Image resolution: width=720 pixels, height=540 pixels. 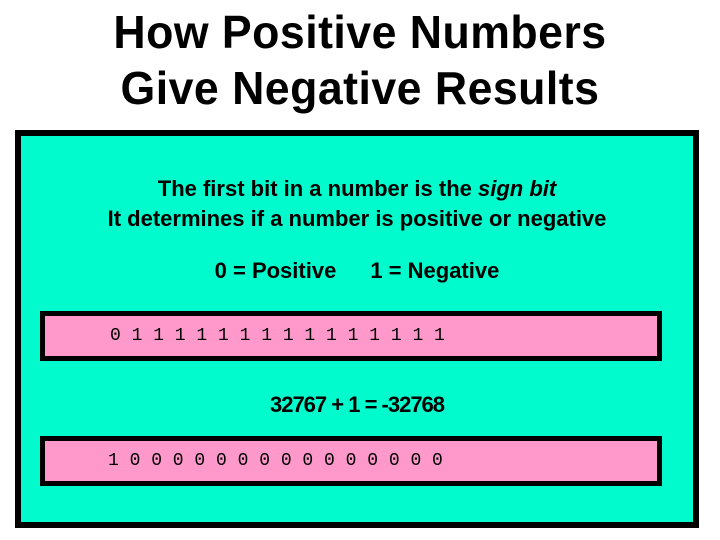 What do you see at coordinates (275, 270) in the screenshot?
I see `legend-positive: 0 = Positive` at bounding box center [275, 270].